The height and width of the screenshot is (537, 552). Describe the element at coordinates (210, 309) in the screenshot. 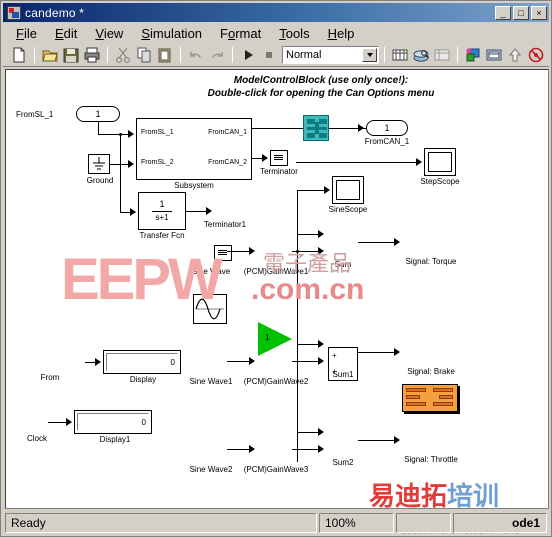

I see `block-sine-wave` at that location.